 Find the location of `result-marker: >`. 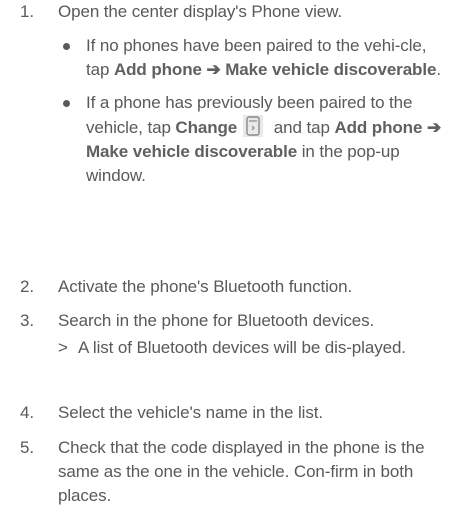

result-marker: > is located at coordinates (63, 347).